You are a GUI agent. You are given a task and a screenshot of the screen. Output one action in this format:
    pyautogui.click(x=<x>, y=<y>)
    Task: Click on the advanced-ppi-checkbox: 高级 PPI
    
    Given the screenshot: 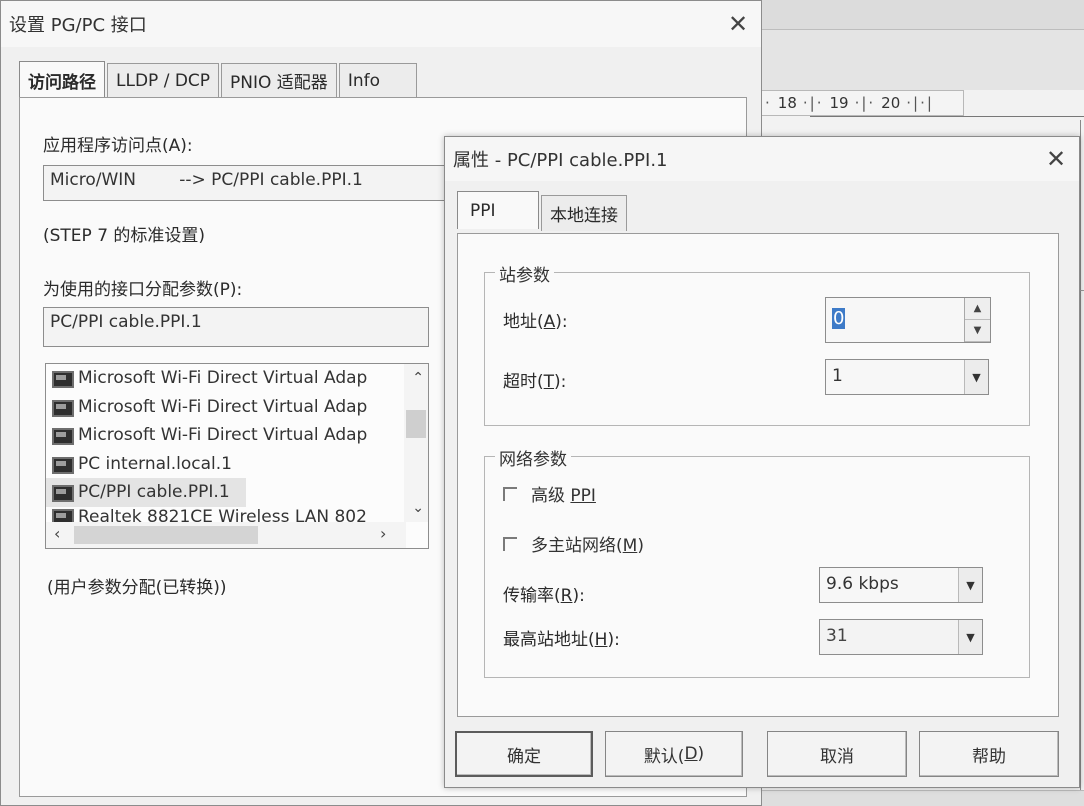 What is the action you would take?
    pyautogui.click(x=549, y=493)
    